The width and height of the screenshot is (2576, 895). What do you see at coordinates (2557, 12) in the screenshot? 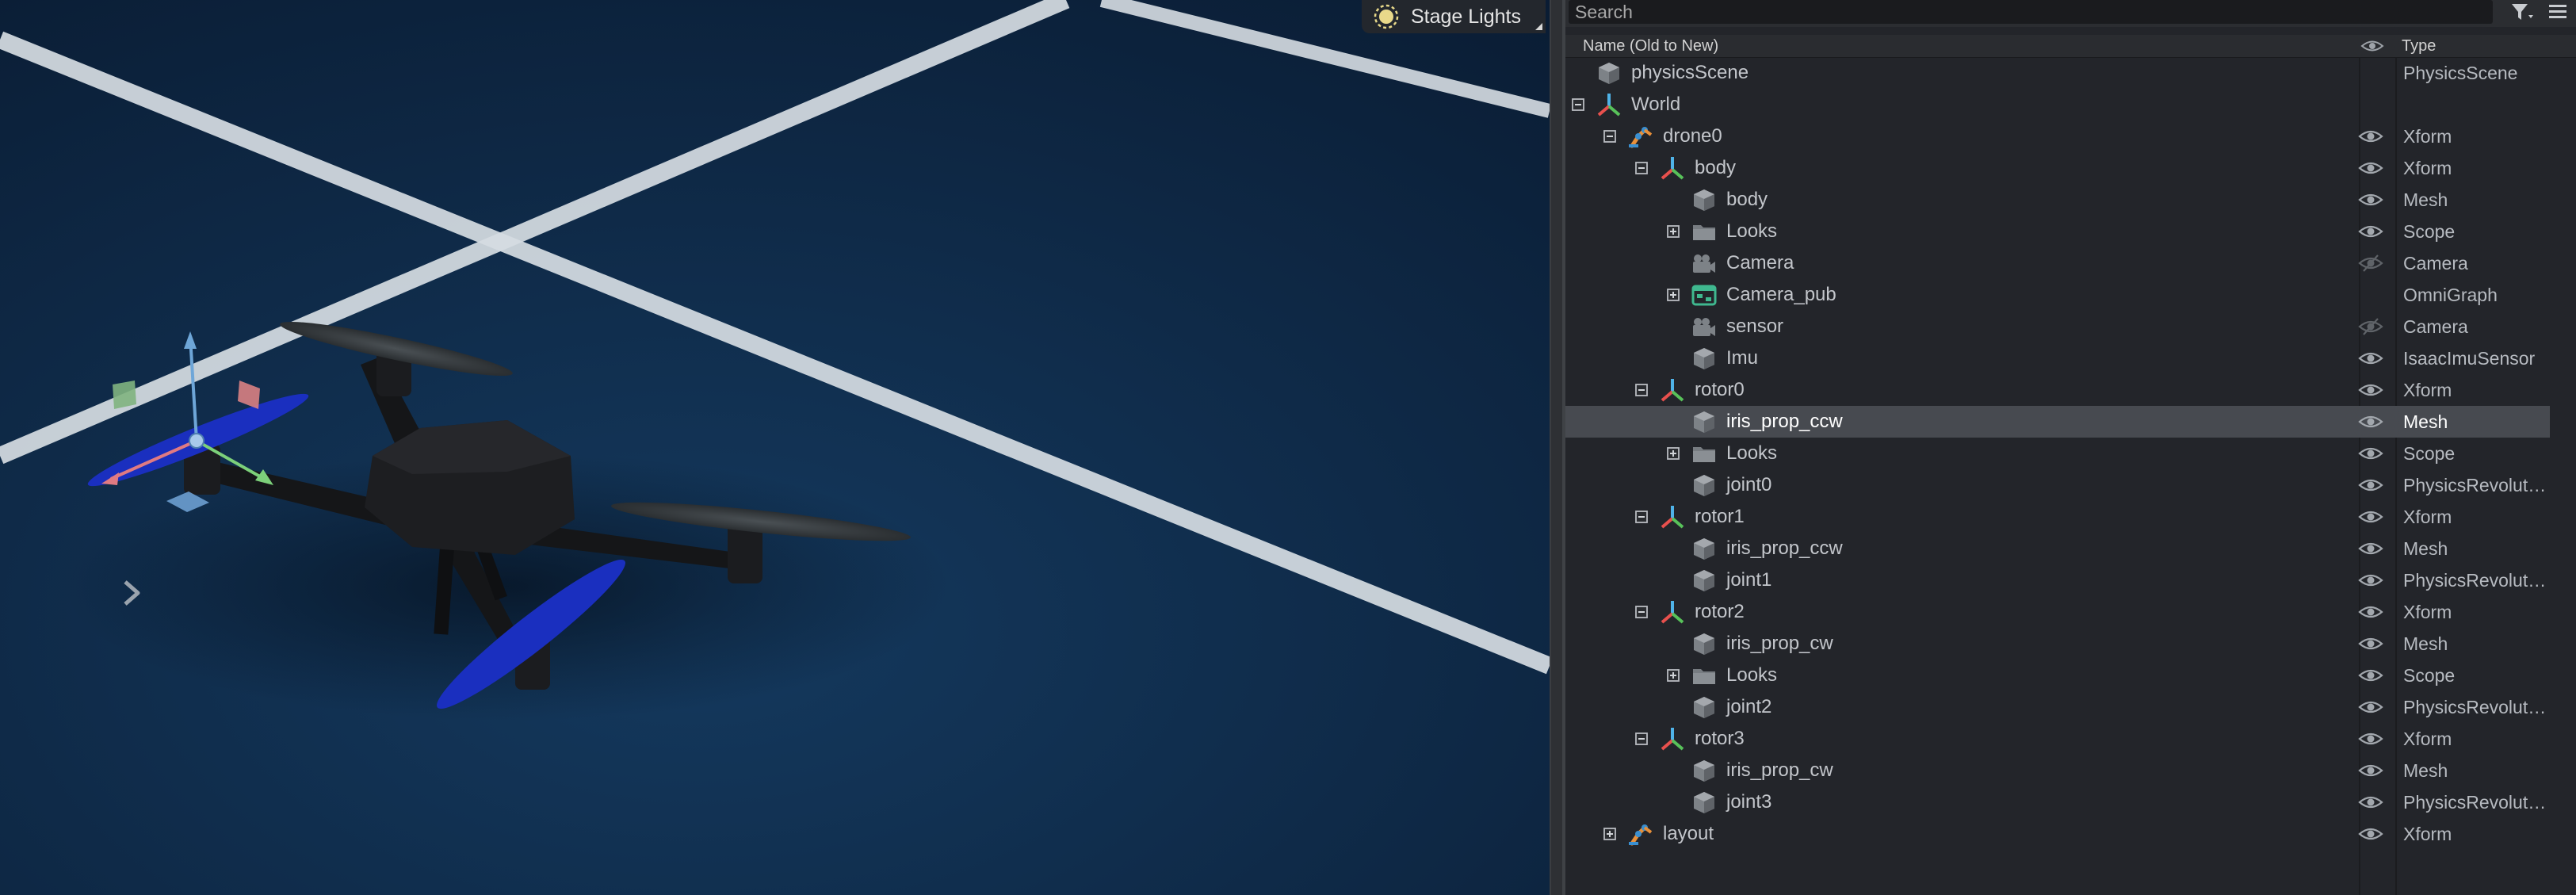
I see `menu-icon` at bounding box center [2557, 12].